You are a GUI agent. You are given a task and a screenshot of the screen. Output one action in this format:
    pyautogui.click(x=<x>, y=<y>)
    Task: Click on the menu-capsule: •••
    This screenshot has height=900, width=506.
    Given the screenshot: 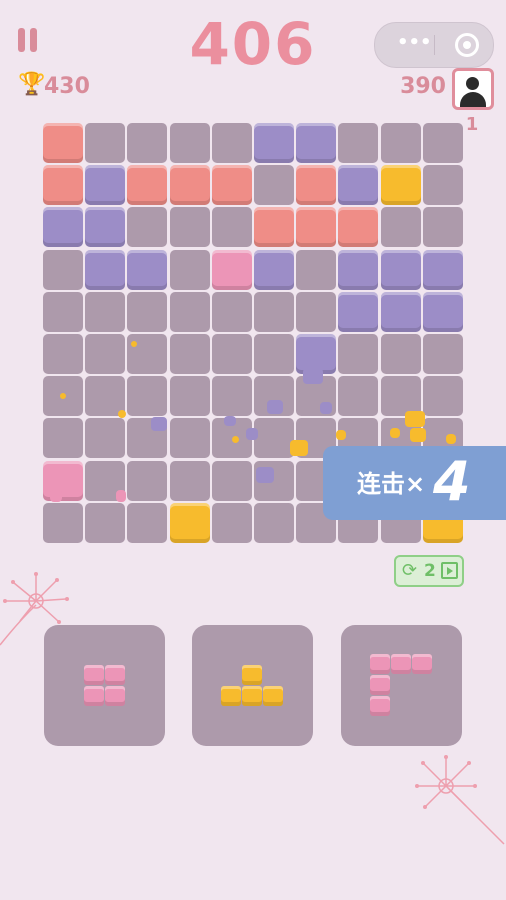 What is the action you would take?
    pyautogui.click(x=434, y=45)
    